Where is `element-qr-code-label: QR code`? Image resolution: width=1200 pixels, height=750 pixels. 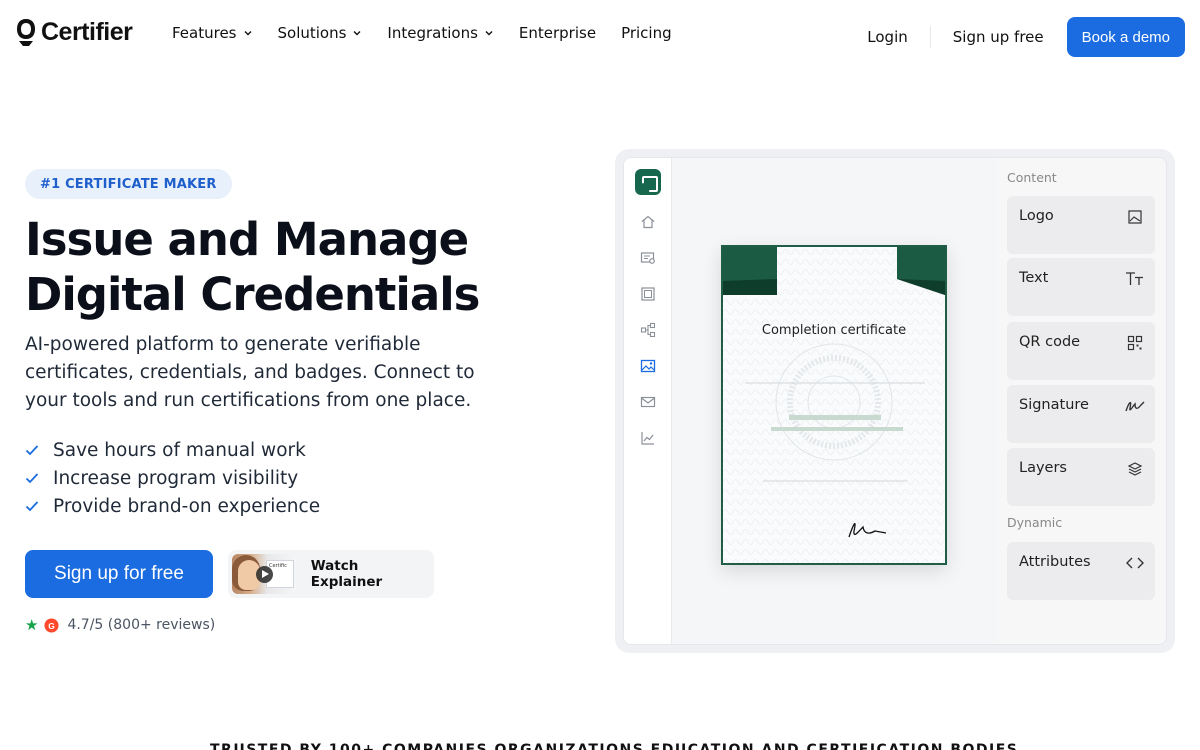
element-qr-code-label: QR code is located at coordinates (1050, 342).